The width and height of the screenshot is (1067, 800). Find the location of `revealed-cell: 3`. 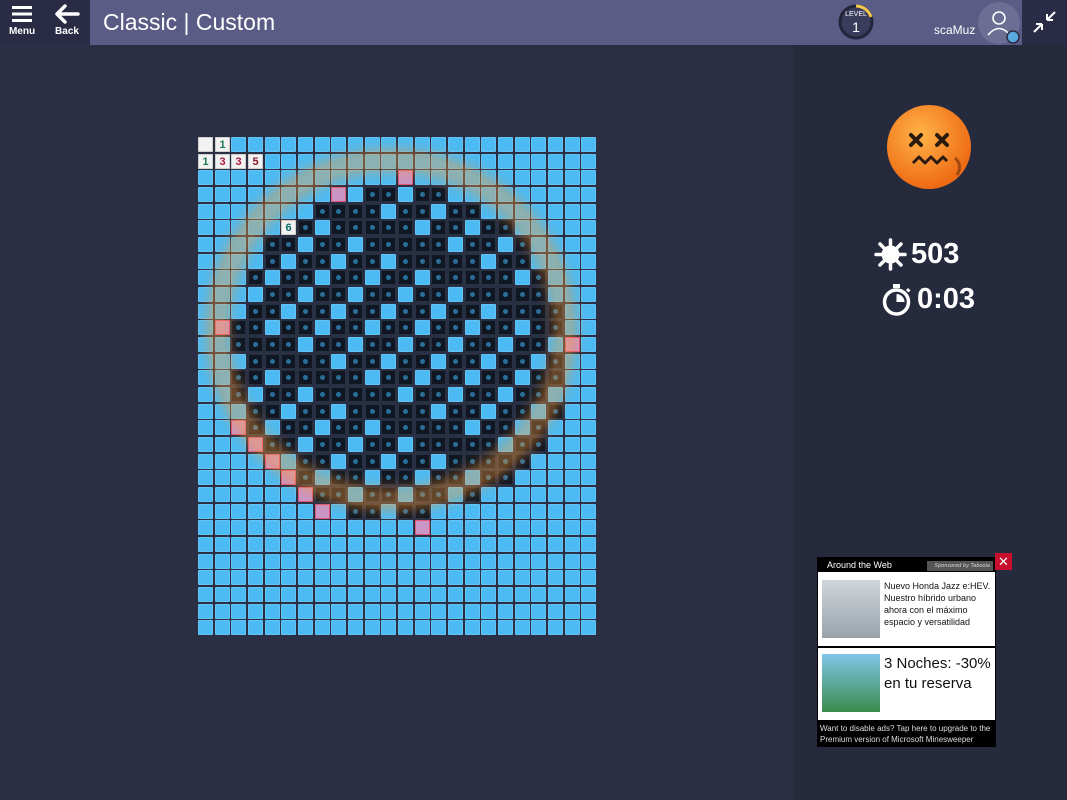

revealed-cell: 3 is located at coordinates (222, 161).